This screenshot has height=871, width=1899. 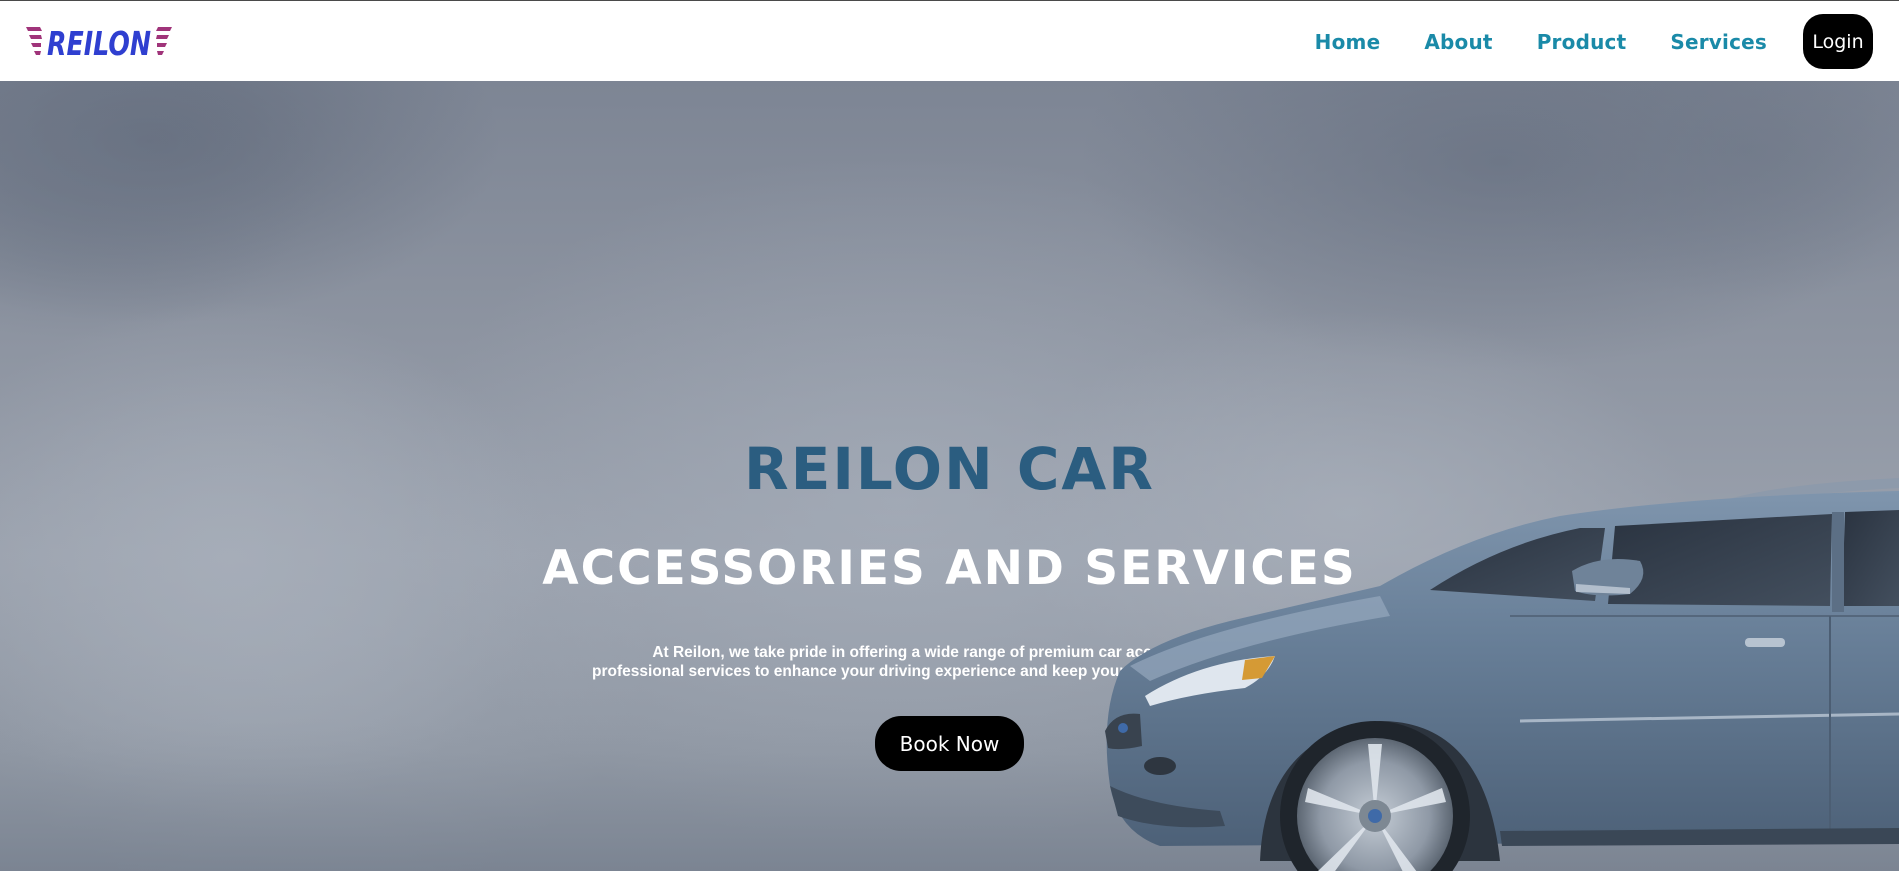 I want to click on book-now-button: Book Now, so click(x=949, y=743).